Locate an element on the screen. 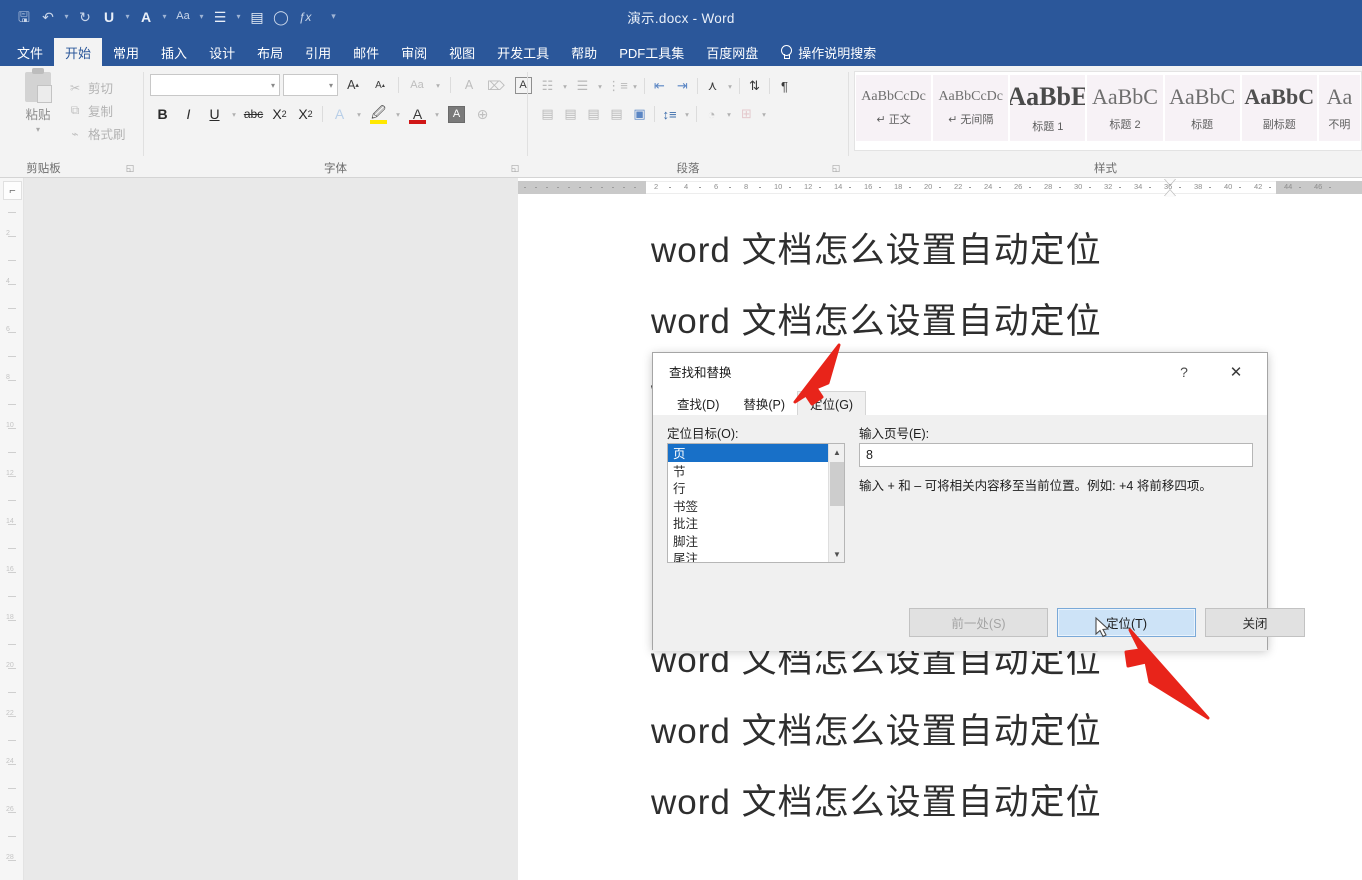 This screenshot has width=1362, height=880. font-name-combo: ▾ is located at coordinates (215, 85).